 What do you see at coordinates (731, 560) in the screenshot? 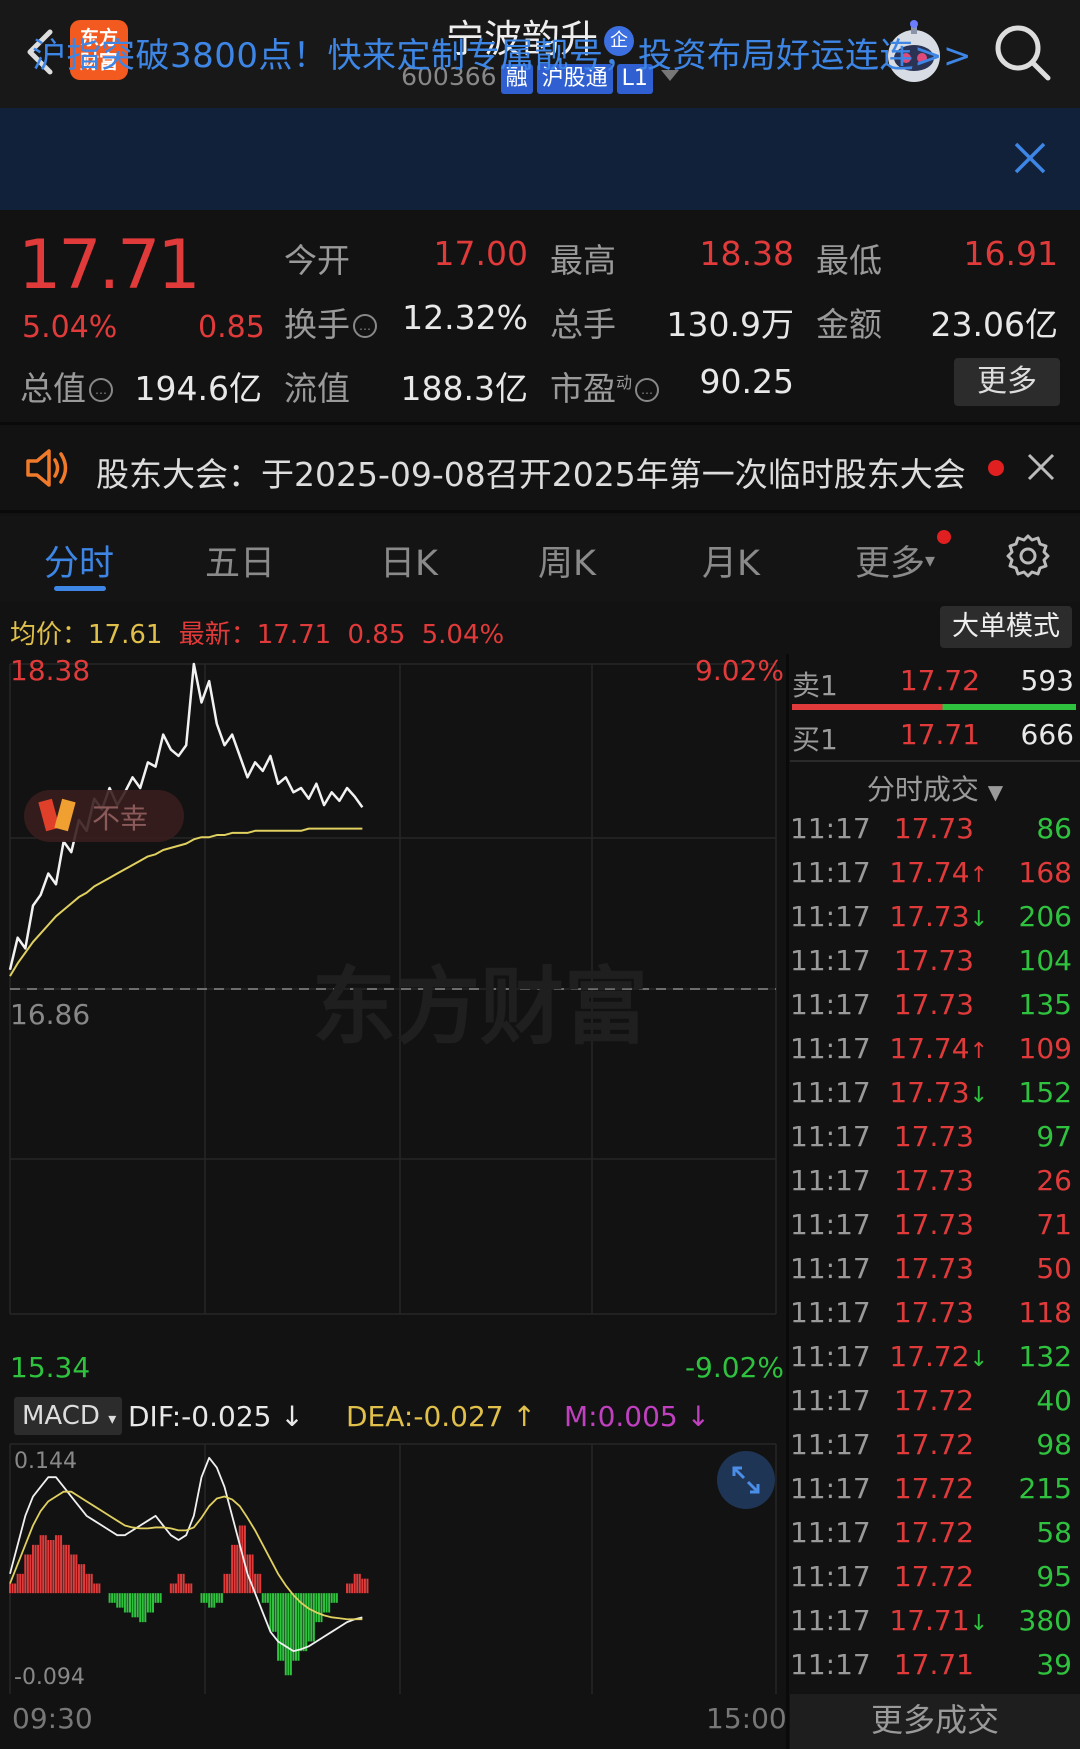
I see `tab-monthly-k: 月K` at bounding box center [731, 560].